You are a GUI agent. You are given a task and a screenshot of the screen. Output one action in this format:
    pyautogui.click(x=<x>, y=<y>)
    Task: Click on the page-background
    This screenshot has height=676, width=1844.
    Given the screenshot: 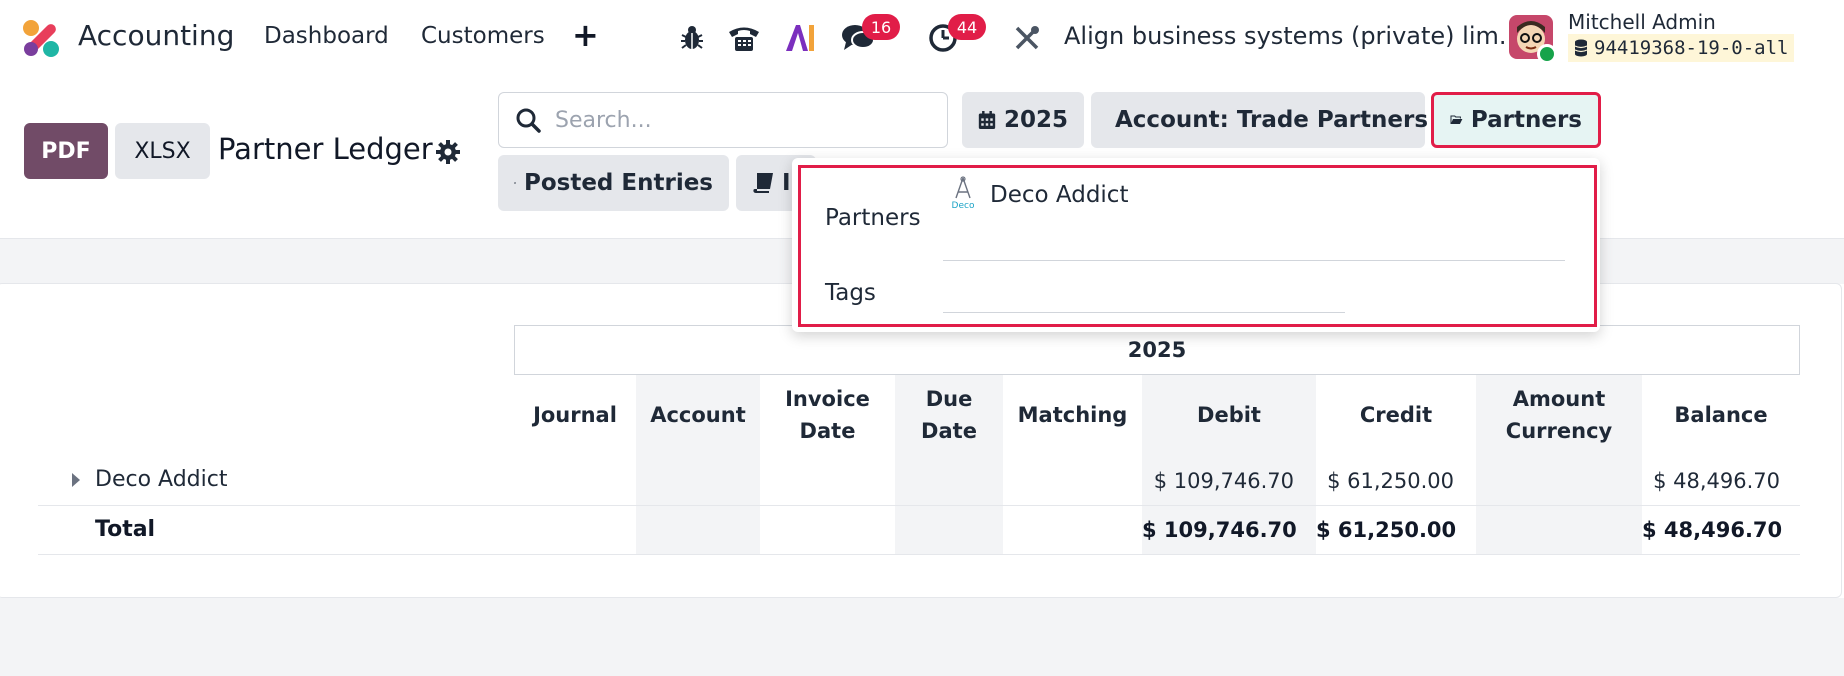 What is the action you would take?
    pyautogui.click(x=922, y=637)
    